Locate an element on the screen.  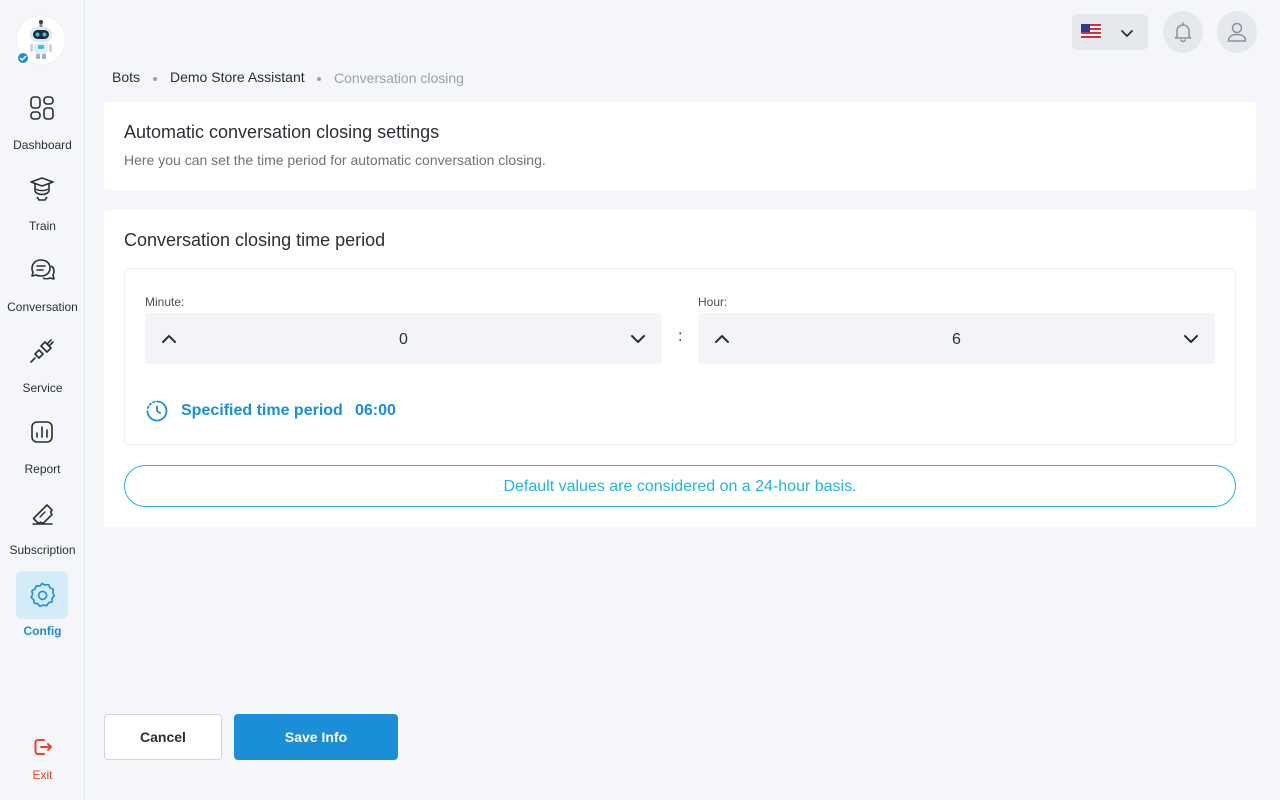
bell-icon is located at coordinates (1183, 32).